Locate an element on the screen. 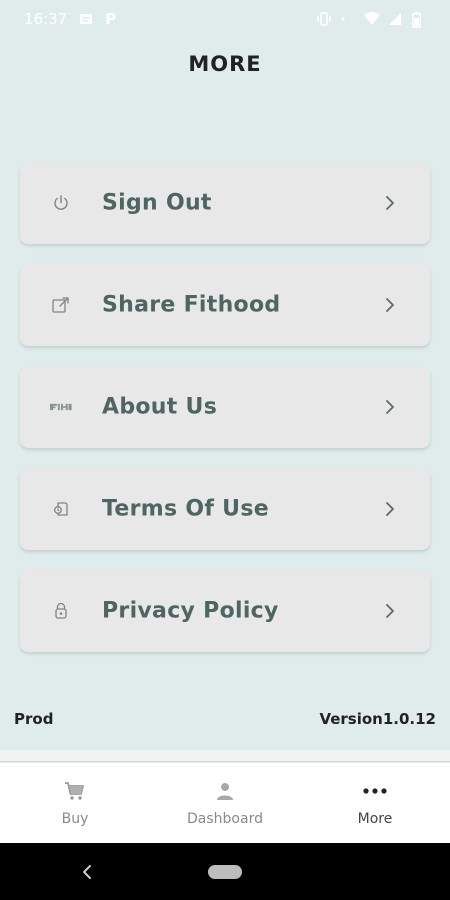 This screenshot has width=450, height=900. status-bar: 16:37 P is located at coordinates (225, 19).